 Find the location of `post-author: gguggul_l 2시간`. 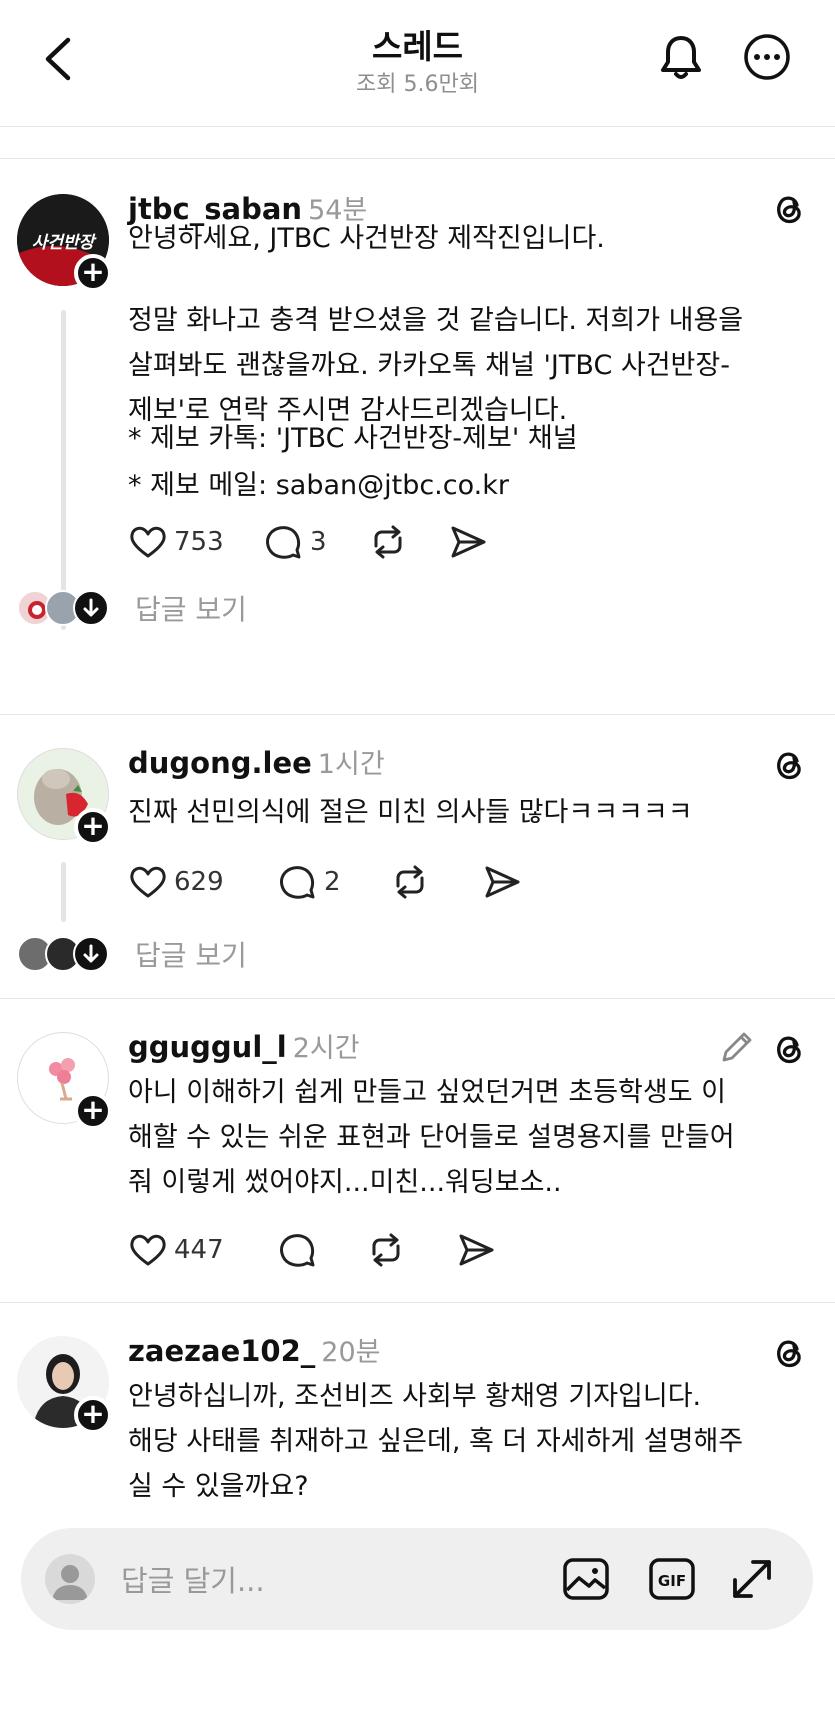

post-author: gguggul_l 2시간 is located at coordinates (244, 1045).